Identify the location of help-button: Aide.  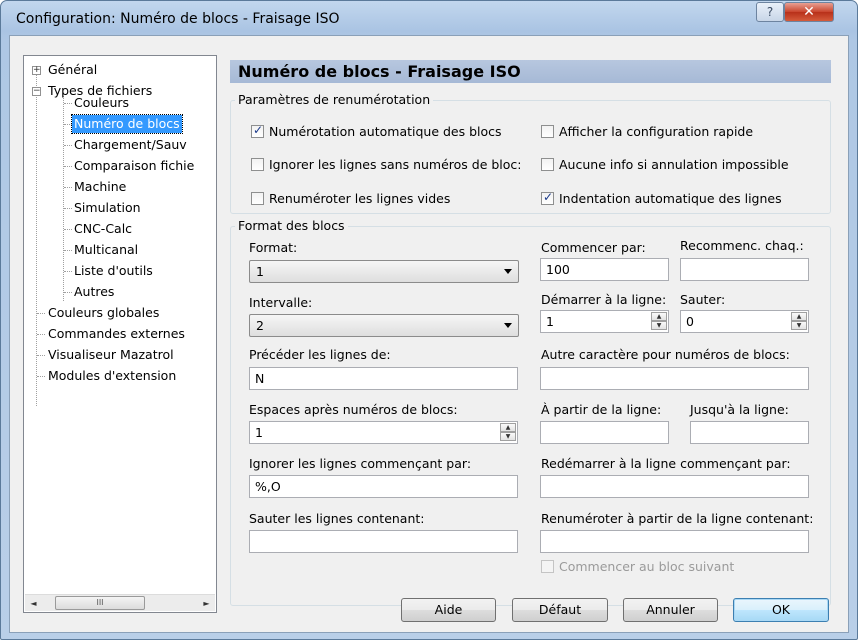
(448, 610).